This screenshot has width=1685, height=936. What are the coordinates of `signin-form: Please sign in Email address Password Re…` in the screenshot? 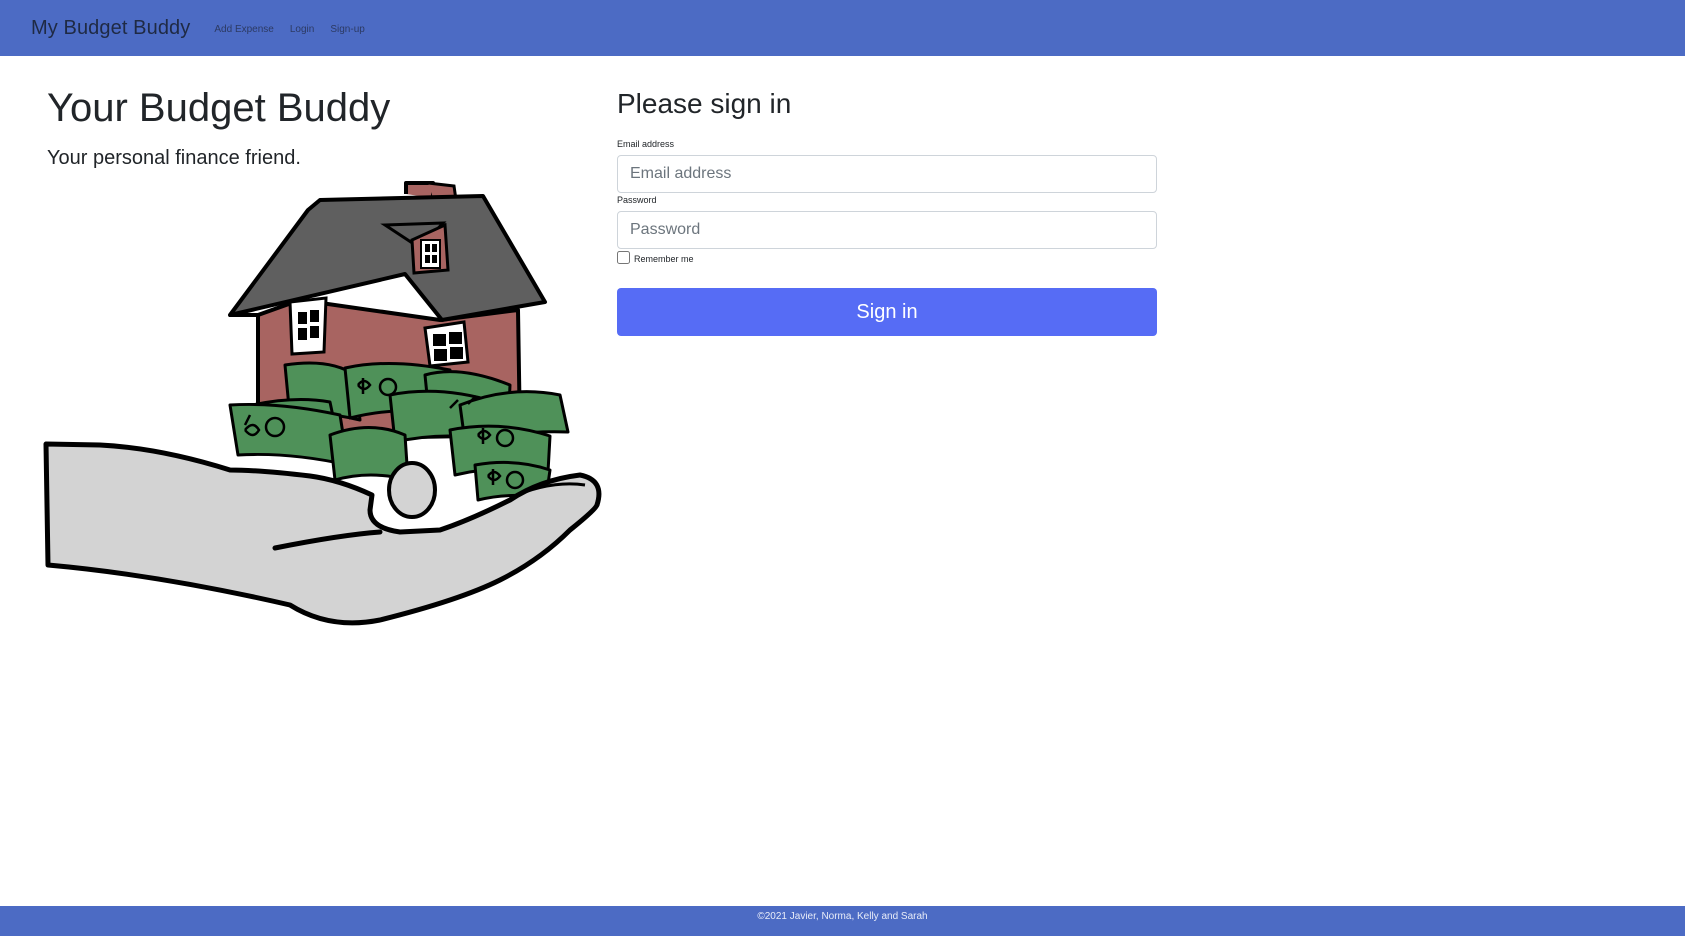 It's located at (887, 212).